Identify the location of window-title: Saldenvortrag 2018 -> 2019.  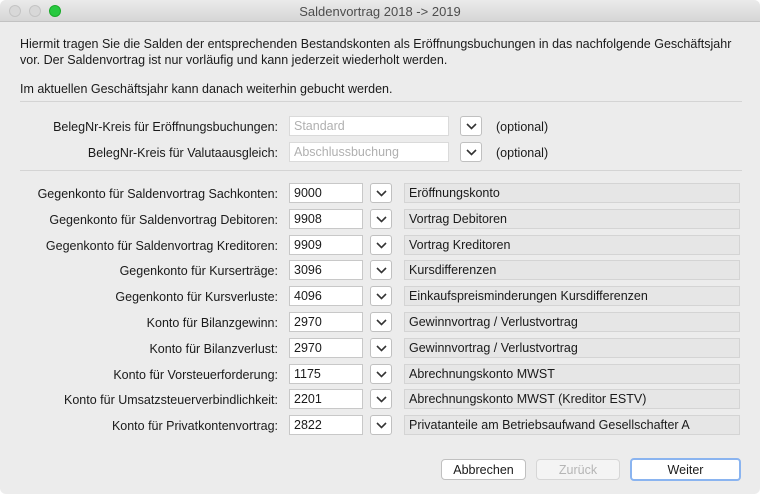
(380, 11).